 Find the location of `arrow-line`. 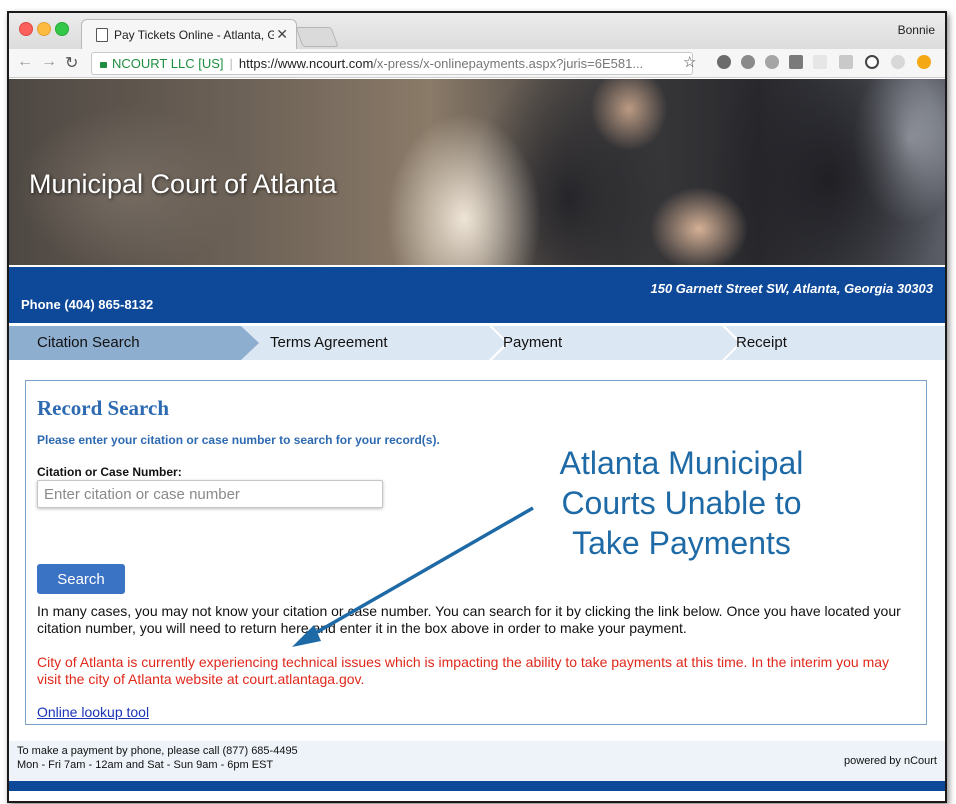

arrow-line is located at coordinates (419, 573).